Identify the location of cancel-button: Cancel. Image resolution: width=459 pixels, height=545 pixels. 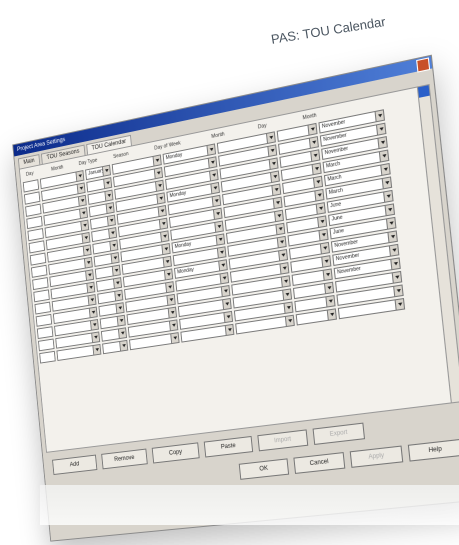
(319, 463).